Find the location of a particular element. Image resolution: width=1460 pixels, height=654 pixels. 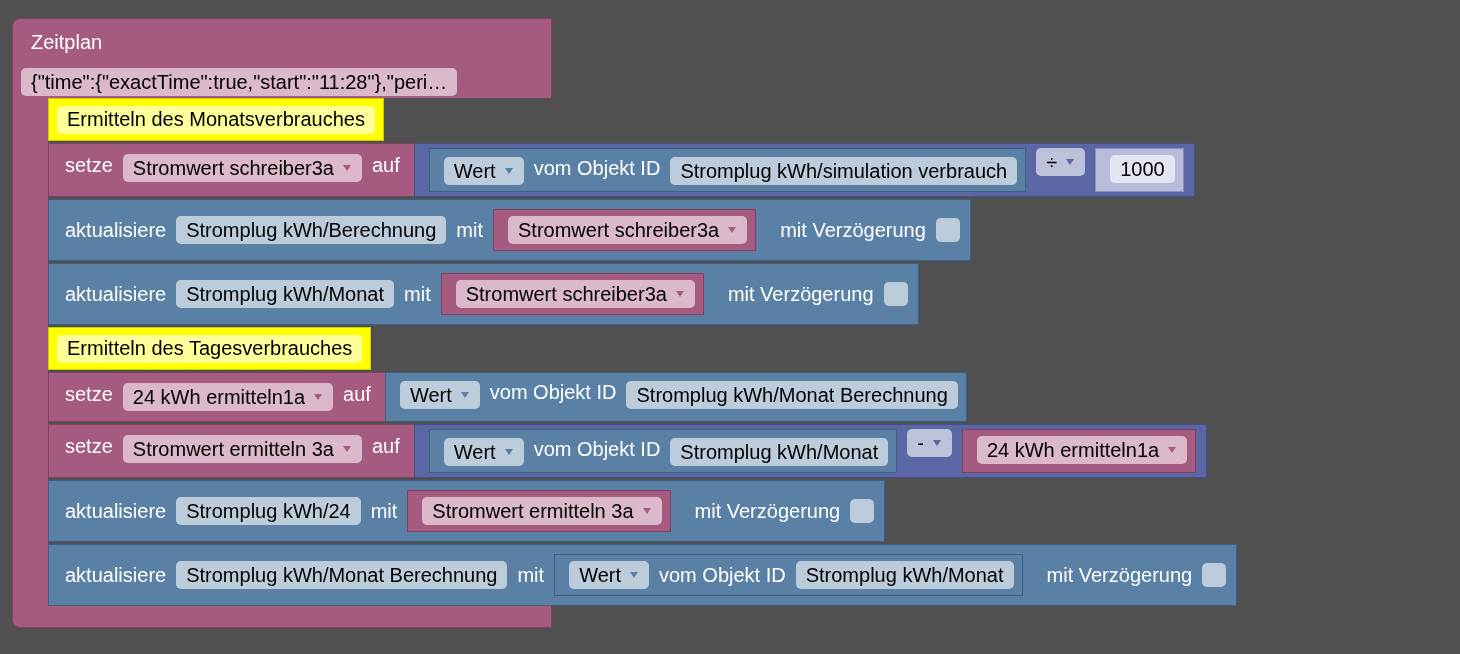

object-id-field: Stromplug kWh/24 is located at coordinates (268, 511).